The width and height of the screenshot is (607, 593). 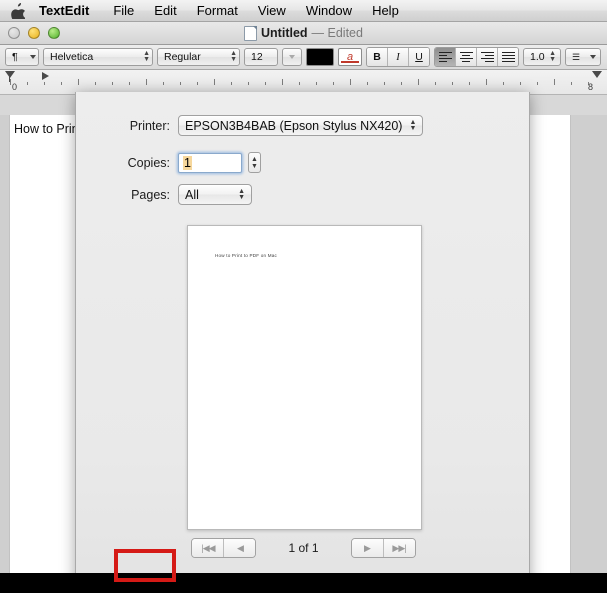 I want to click on ruler-label-0: 0, so click(x=15, y=87).